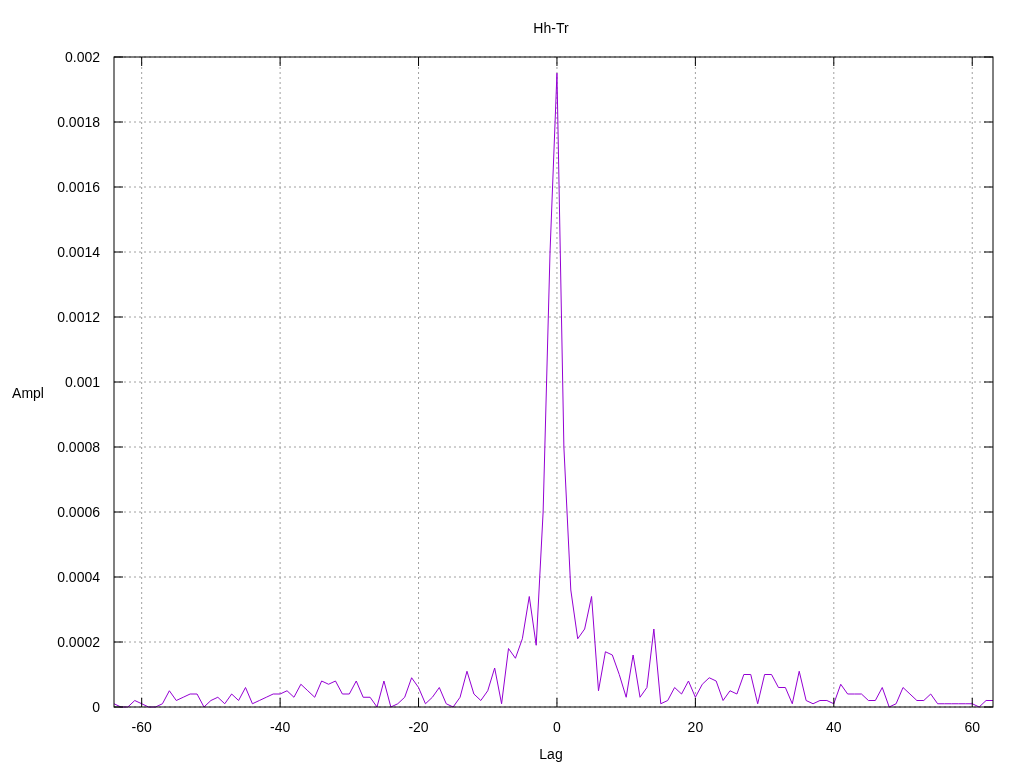 The image size is (1024, 768). Describe the element at coordinates (78, 642) in the screenshot. I see `y-tick-label: 0.0002` at that location.